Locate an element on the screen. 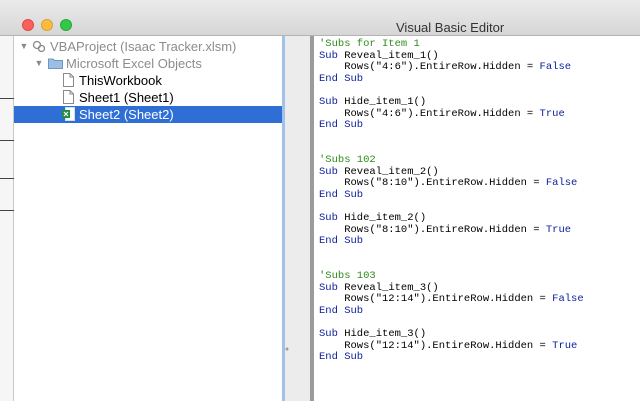 This screenshot has height=401, width=640. code-line: Sub Hide_item_1() is located at coordinates (372, 102).